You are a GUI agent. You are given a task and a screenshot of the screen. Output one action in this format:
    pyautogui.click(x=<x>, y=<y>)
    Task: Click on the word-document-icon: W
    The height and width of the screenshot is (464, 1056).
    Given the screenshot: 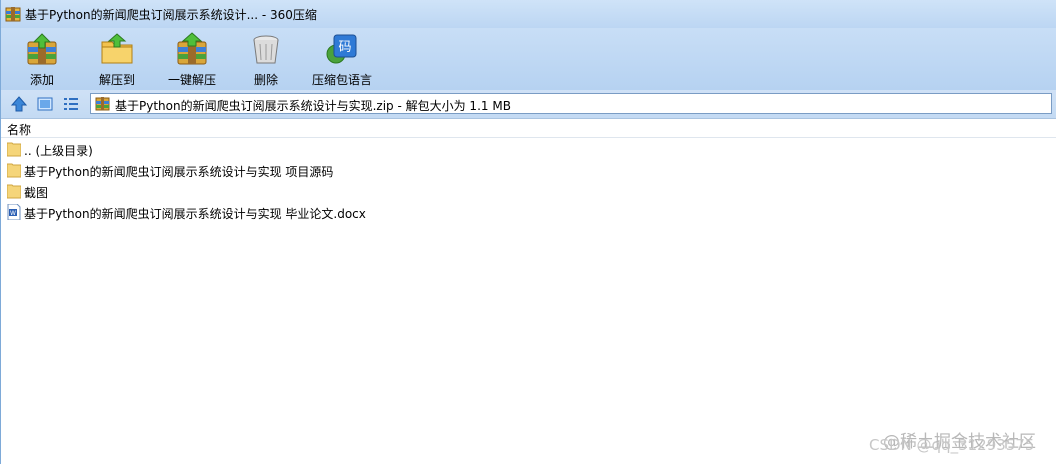 What is the action you would take?
    pyautogui.click(x=14, y=212)
    